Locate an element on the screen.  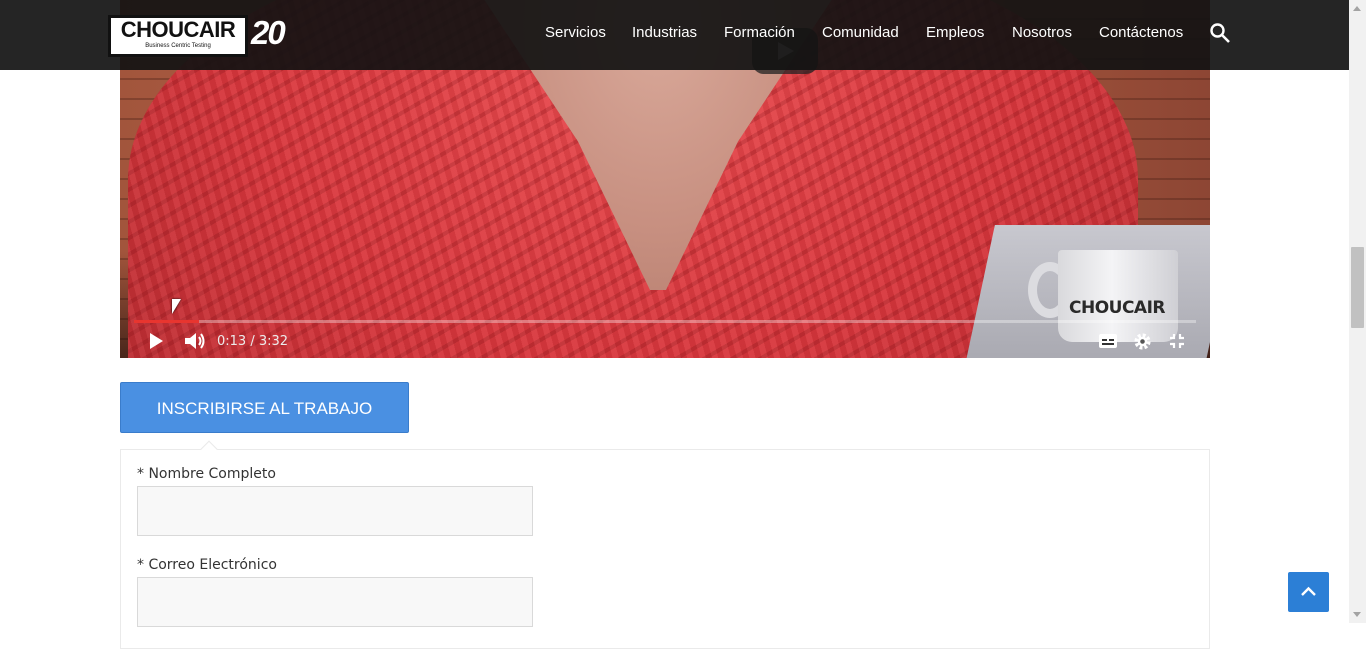
chevron-up-icon is located at coordinates (1308, 591).